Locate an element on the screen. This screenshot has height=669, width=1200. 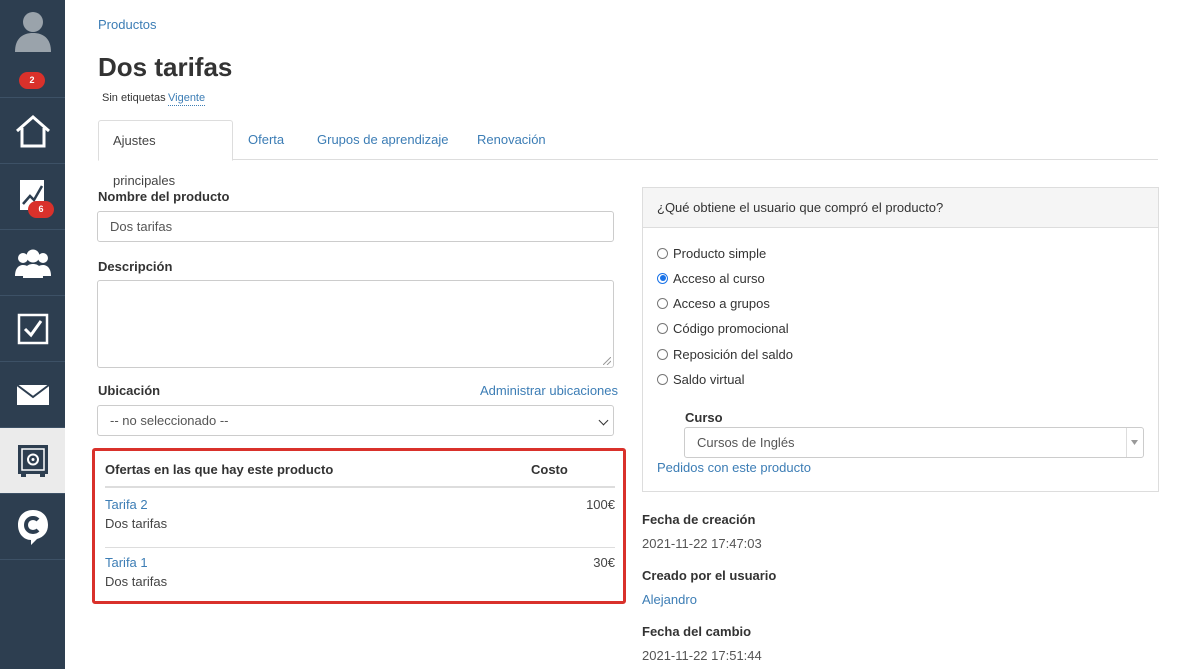
chevron-down-icon is located at coordinates (603, 420).